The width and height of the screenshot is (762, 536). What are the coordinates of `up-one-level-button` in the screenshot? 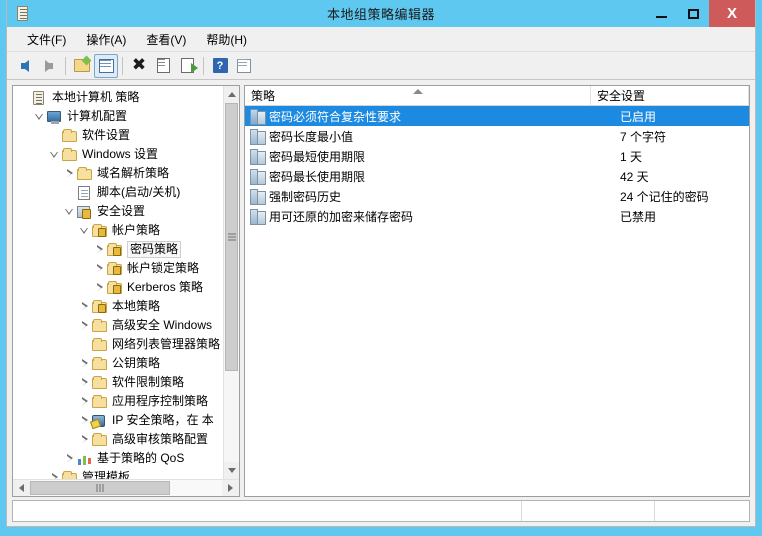 It's located at (82, 66).